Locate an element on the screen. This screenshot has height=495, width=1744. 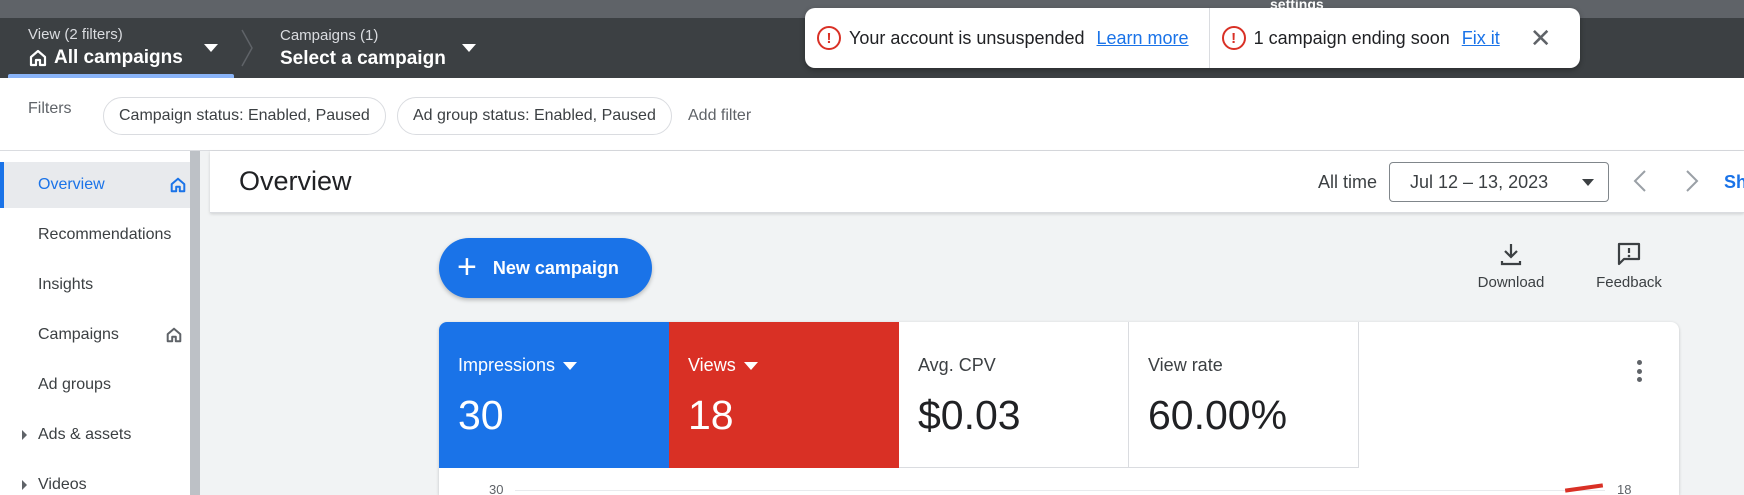
sidebar-scrollbar is located at coordinates (195, 323).